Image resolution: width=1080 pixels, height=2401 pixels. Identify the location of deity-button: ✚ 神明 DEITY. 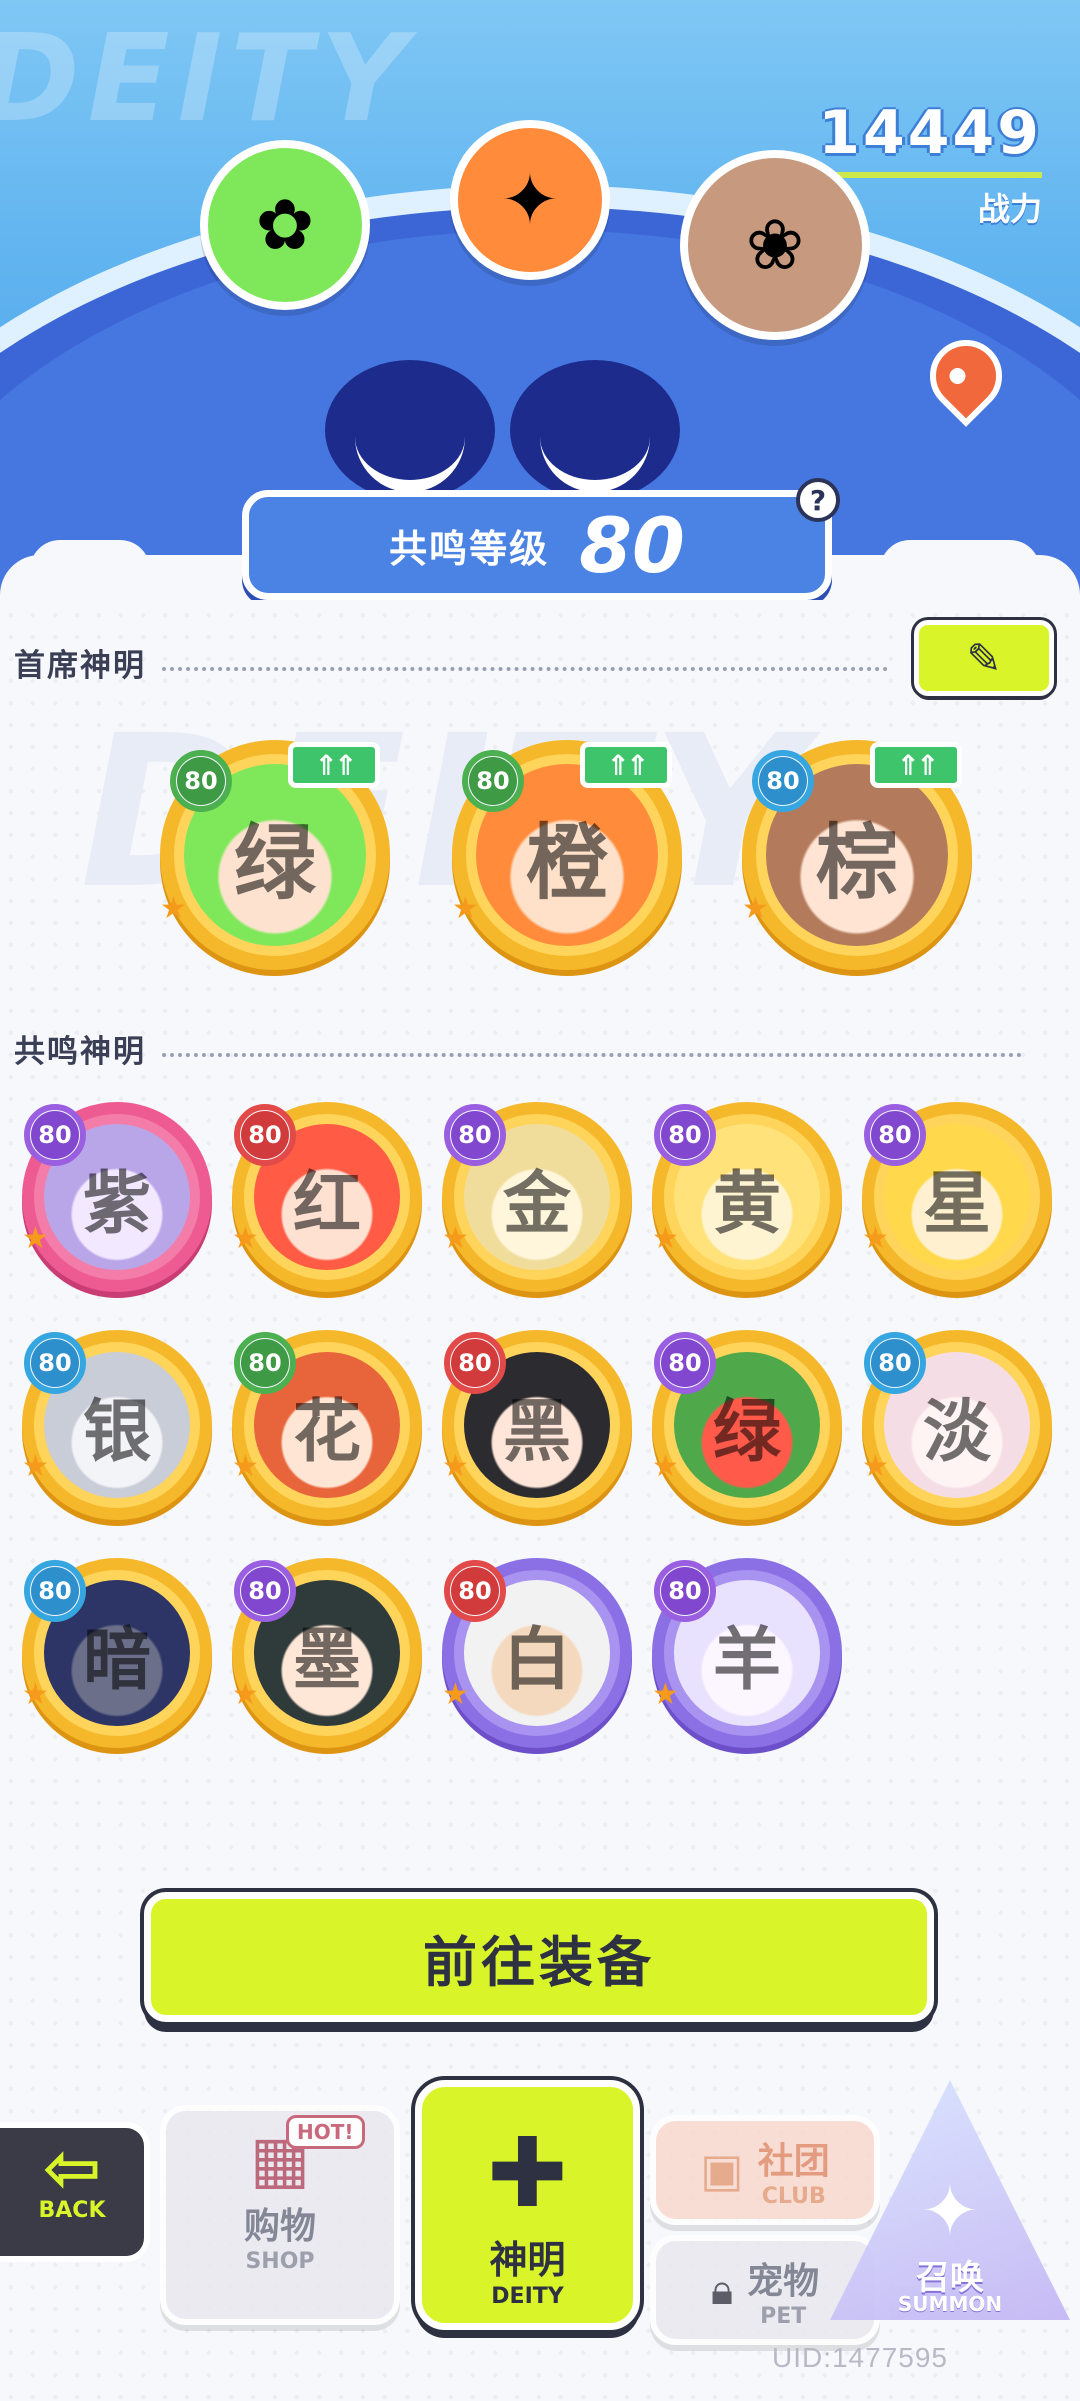
(527, 2205).